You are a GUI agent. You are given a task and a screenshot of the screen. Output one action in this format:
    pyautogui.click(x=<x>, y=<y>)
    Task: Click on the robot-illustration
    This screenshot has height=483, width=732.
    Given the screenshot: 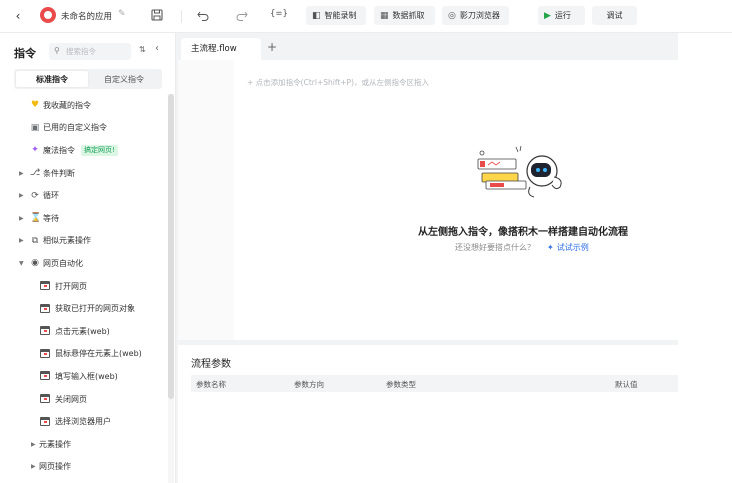 What is the action you would take?
    pyautogui.click(x=519, y=171)
    